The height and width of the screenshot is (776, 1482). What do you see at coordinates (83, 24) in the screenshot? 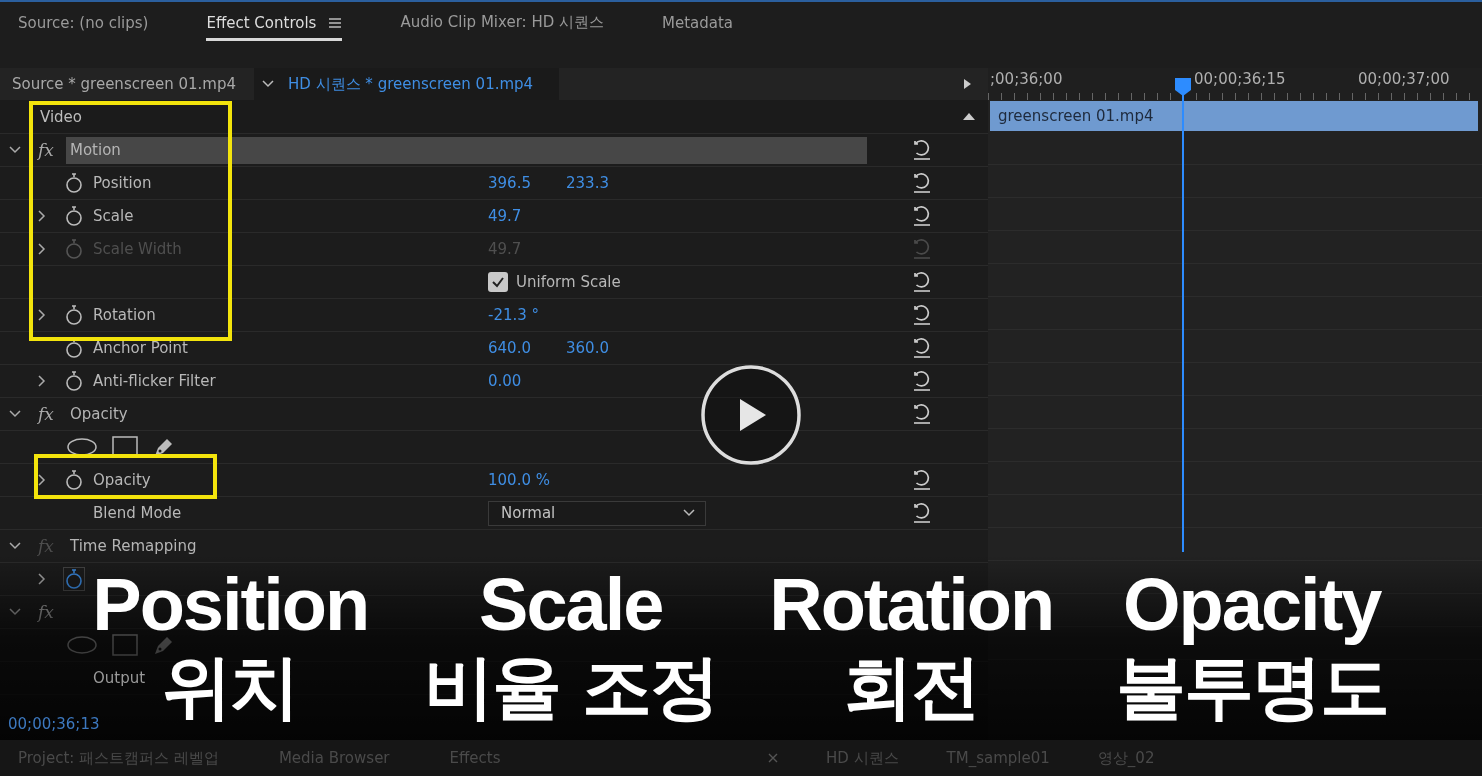
I see `panel-tab: Source: (no clips)` at bounding box center [83, 24].